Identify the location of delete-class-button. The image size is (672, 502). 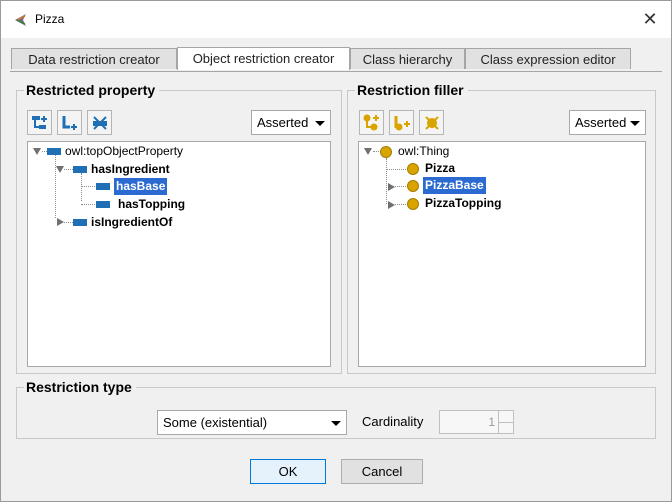
(431, 122).